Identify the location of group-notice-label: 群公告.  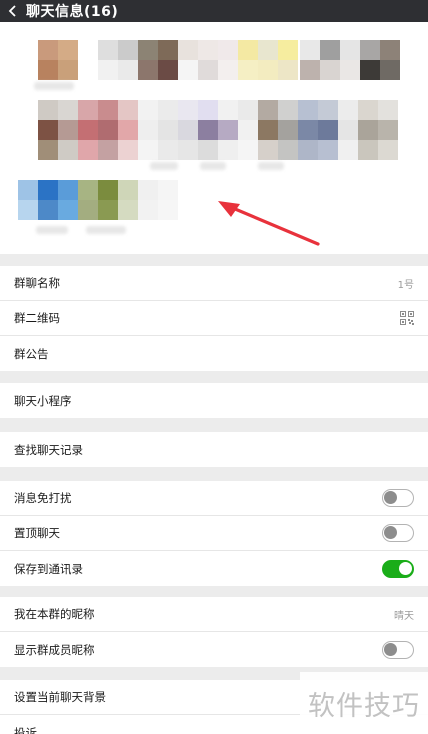
(31, 353).